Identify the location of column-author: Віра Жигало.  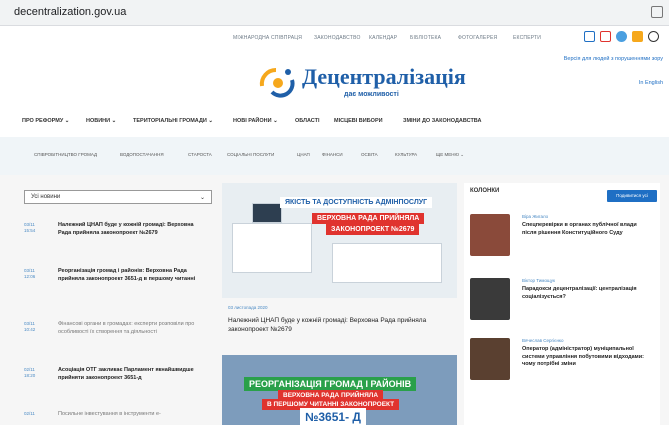
(535, 216).